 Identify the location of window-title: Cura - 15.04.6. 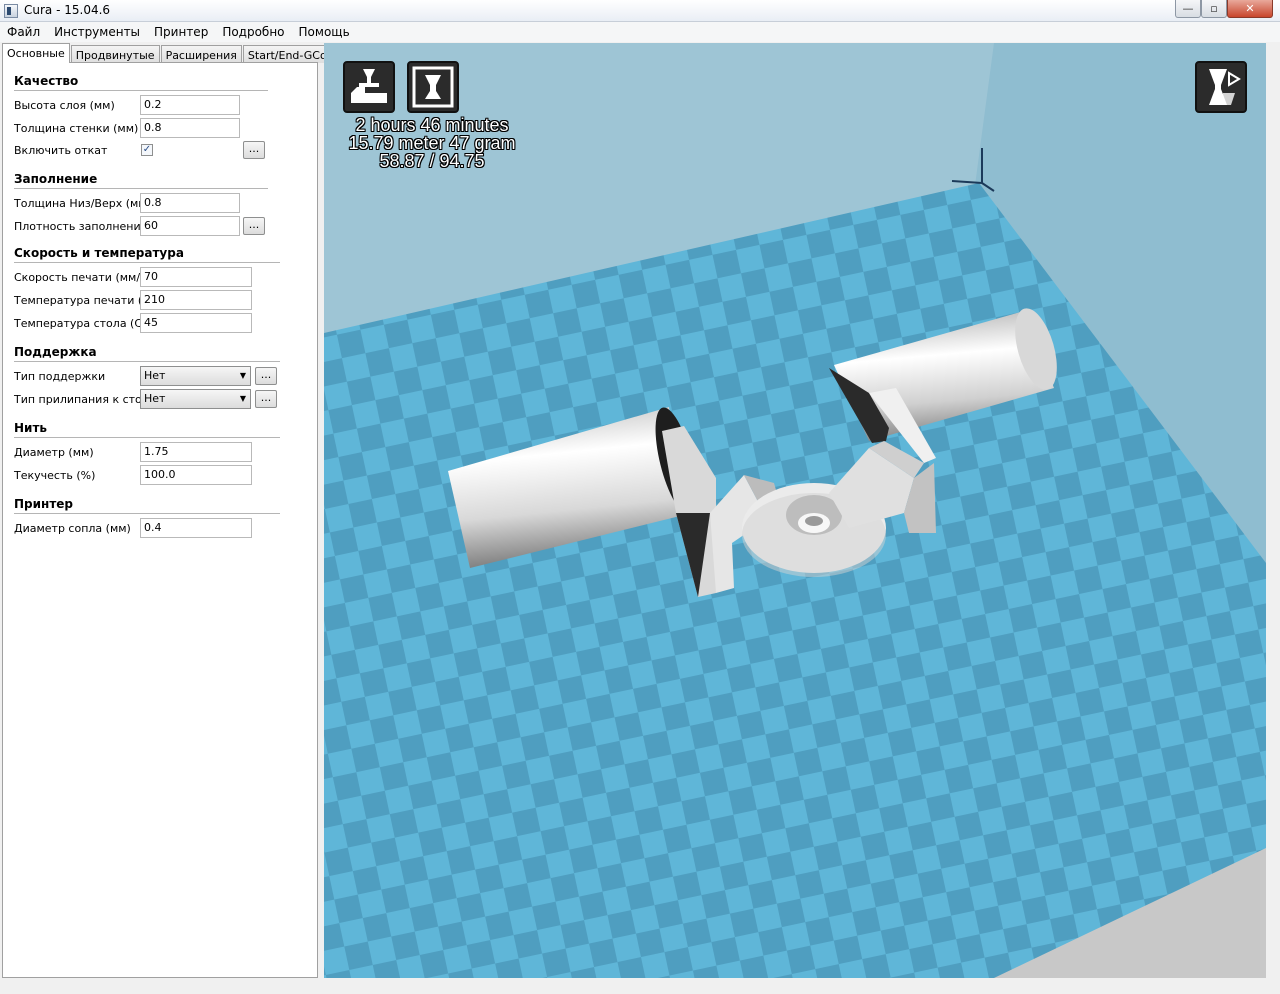
(67, 10).